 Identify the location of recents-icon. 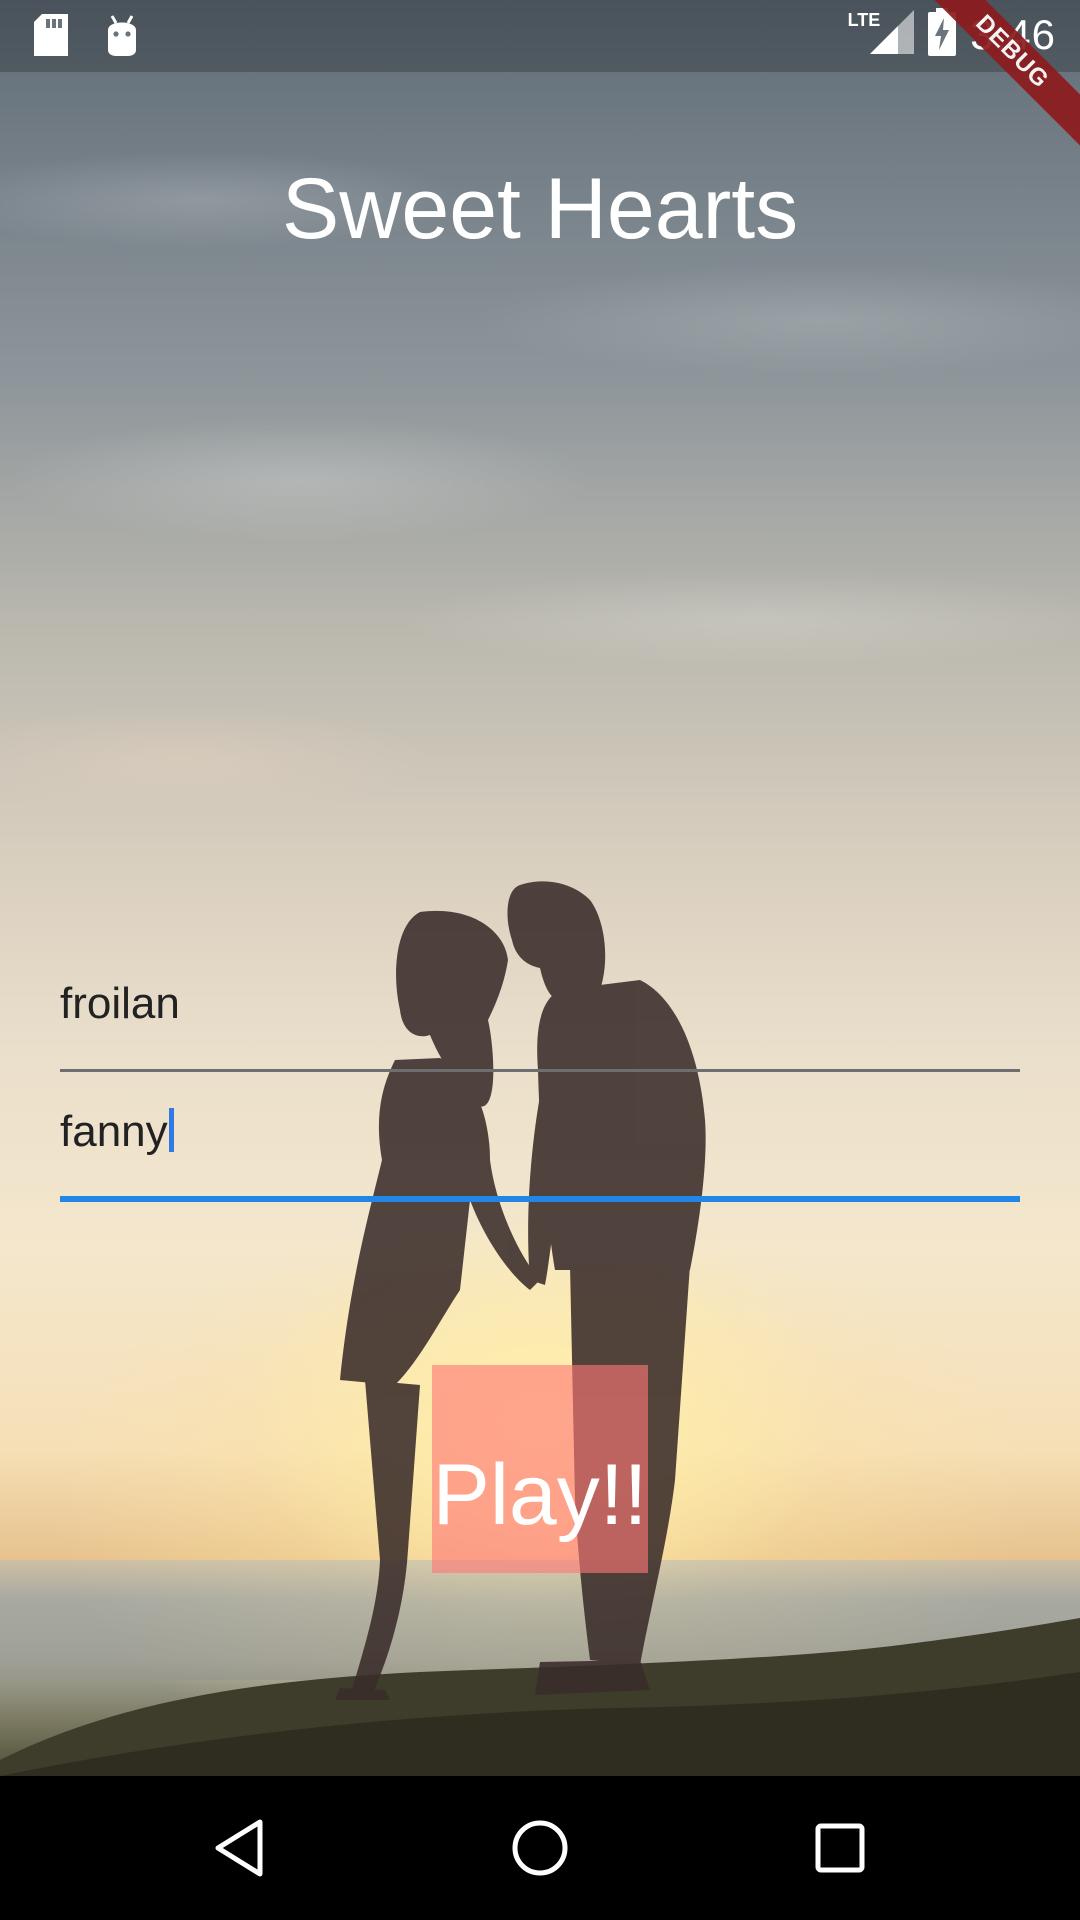
(840, 1848).